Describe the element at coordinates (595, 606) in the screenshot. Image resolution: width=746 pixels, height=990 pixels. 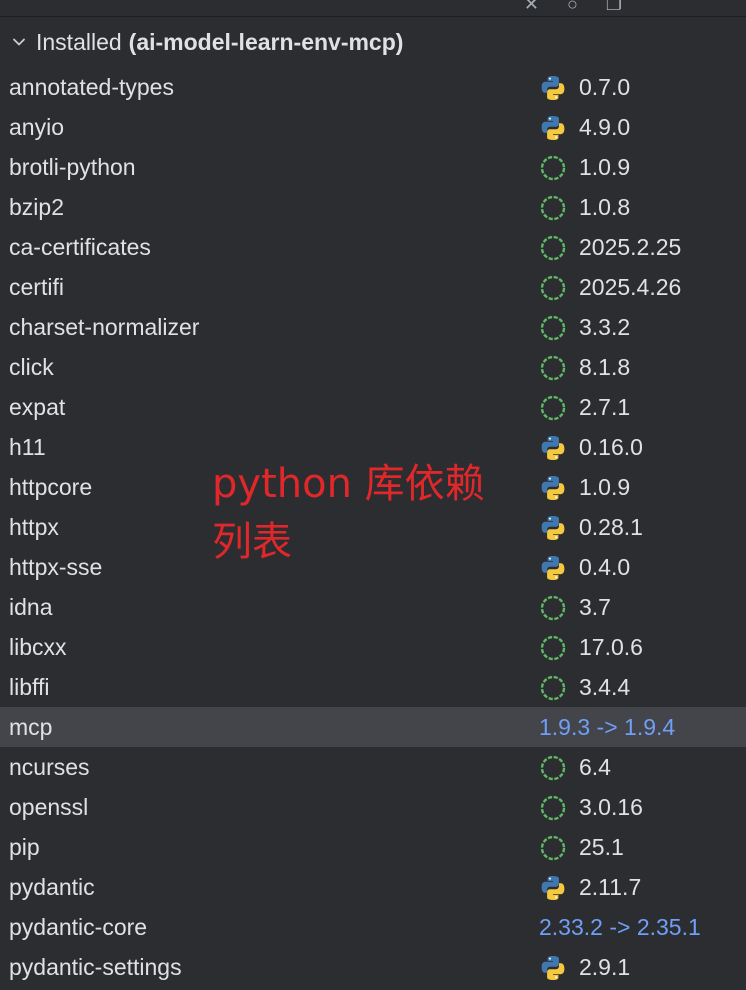
I see `package-version: 3.7` at that location.